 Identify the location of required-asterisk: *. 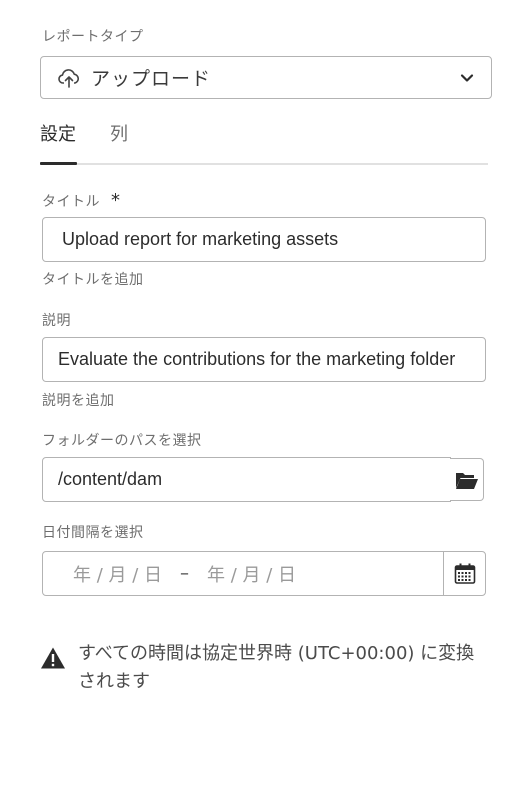
(115, 200).